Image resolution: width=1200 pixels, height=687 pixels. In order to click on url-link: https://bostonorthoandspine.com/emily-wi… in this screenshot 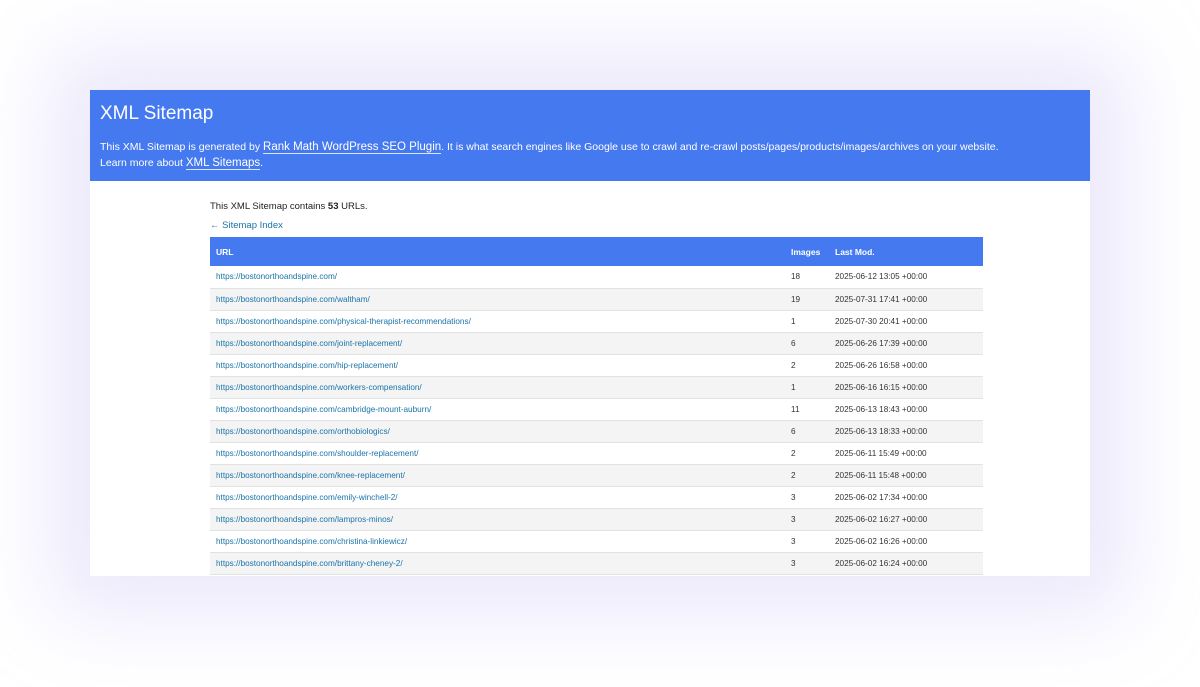, I will do `click(307, 497)`.